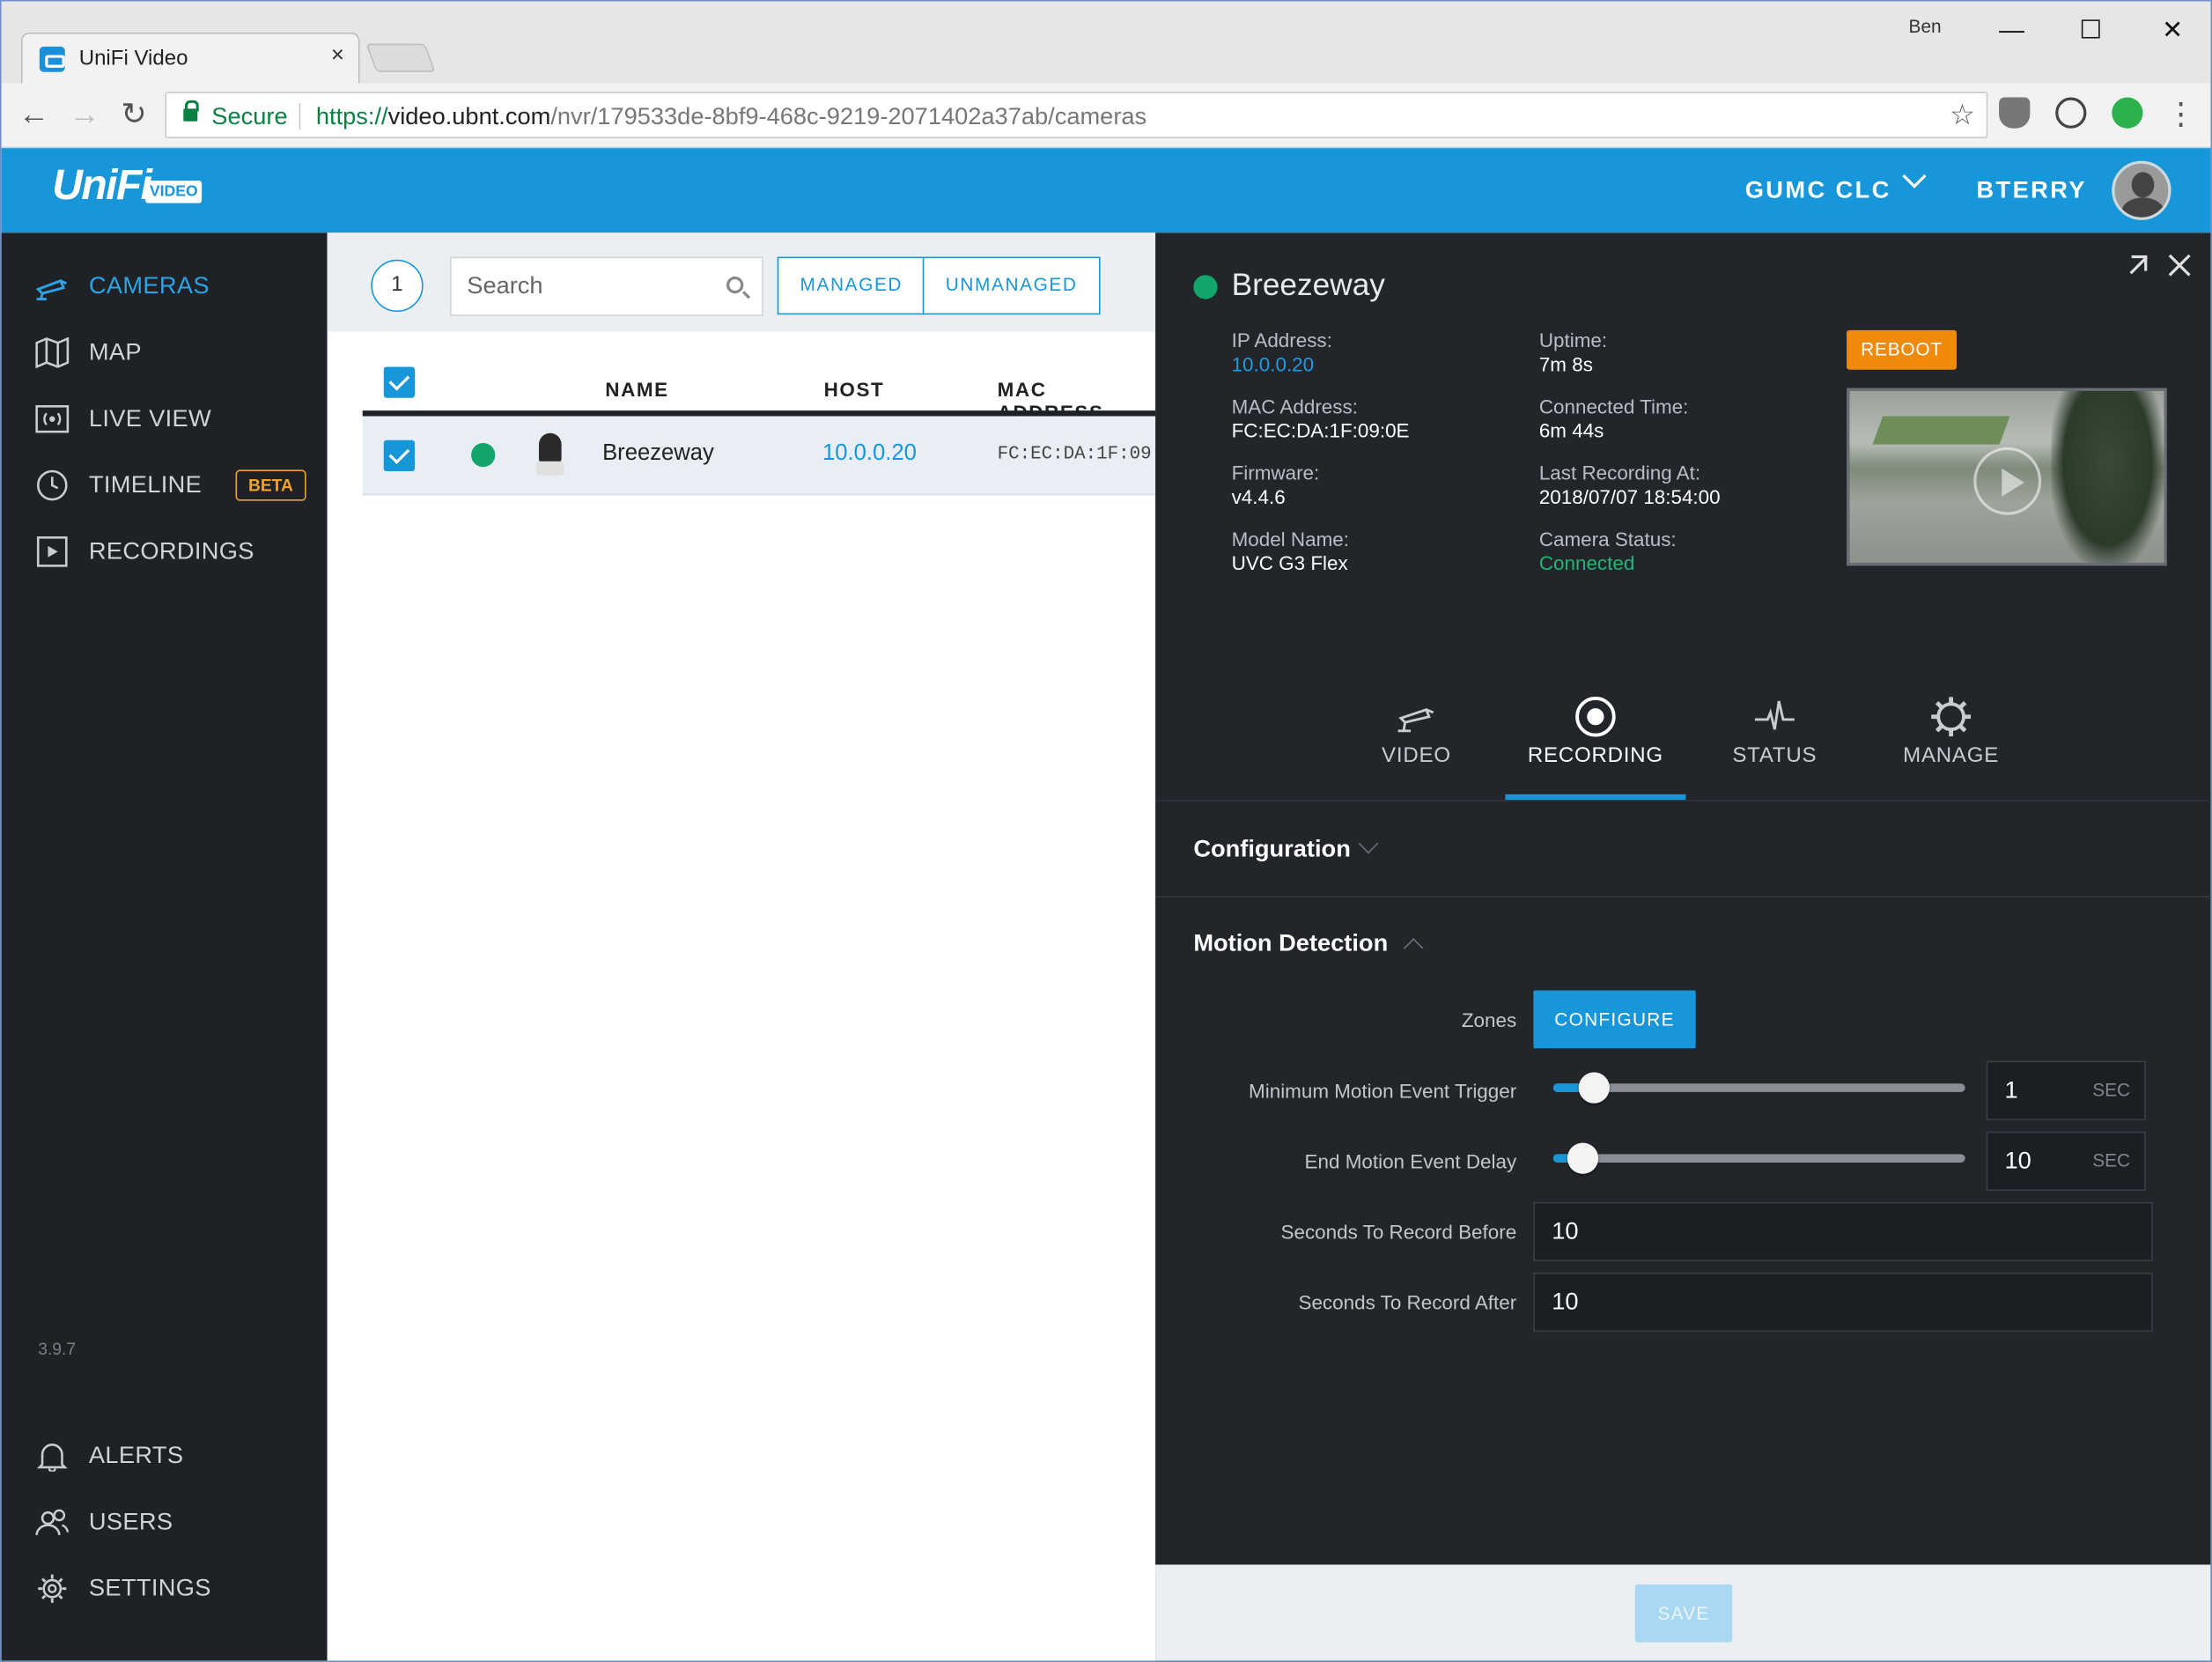  I want to click on ublock-extension-icon, so click(2015, 113).